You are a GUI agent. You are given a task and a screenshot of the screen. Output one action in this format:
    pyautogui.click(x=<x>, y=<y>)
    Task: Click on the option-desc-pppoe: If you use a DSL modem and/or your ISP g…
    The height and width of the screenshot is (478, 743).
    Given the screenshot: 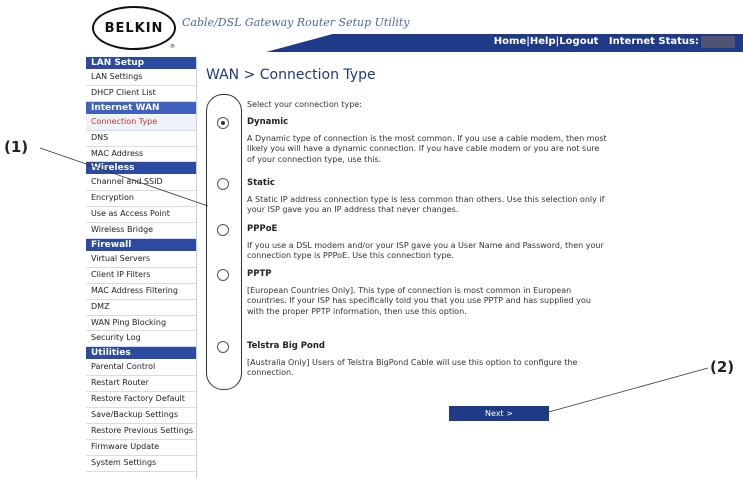 What is the action you would take?
    pyautogui.click(x=425, y=251)
    